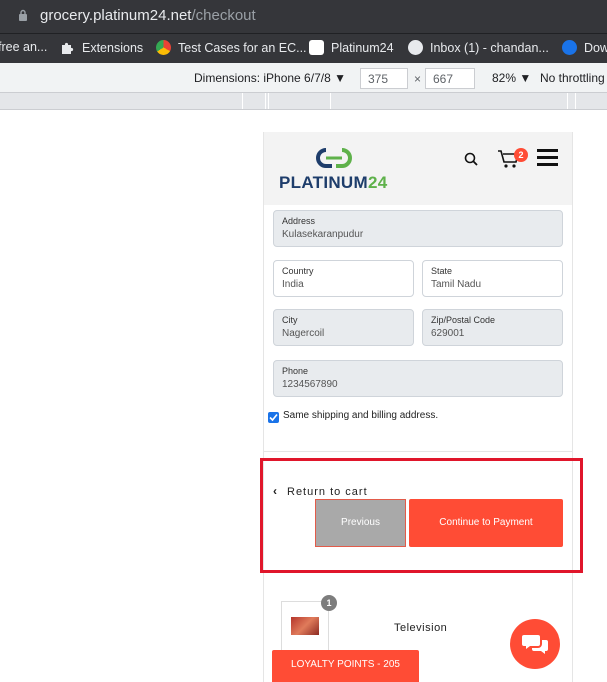  Describe the element at coordinates (456, 284) in the screenshot. I see `state-value: Tamil Nadu` at that location.